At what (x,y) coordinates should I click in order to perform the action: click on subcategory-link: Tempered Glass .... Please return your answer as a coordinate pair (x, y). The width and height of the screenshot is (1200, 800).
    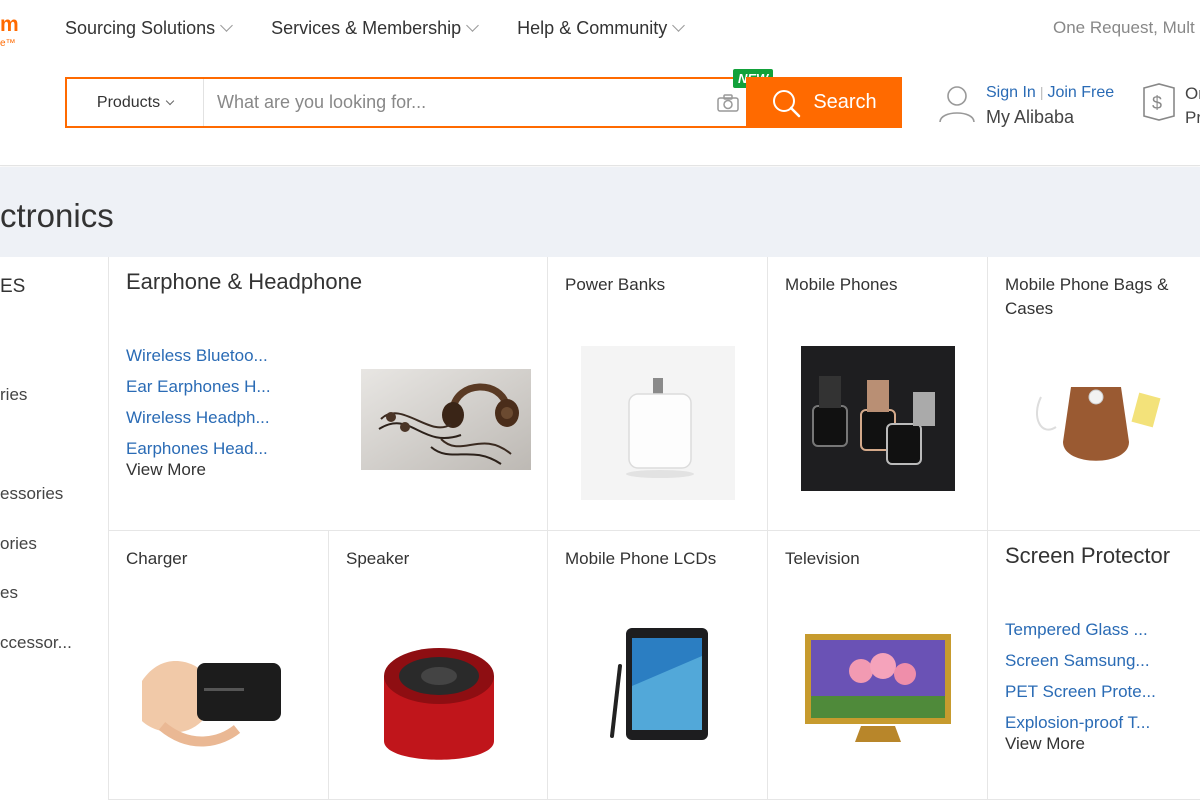
    Looking at the image, I should click on (1080, 629).